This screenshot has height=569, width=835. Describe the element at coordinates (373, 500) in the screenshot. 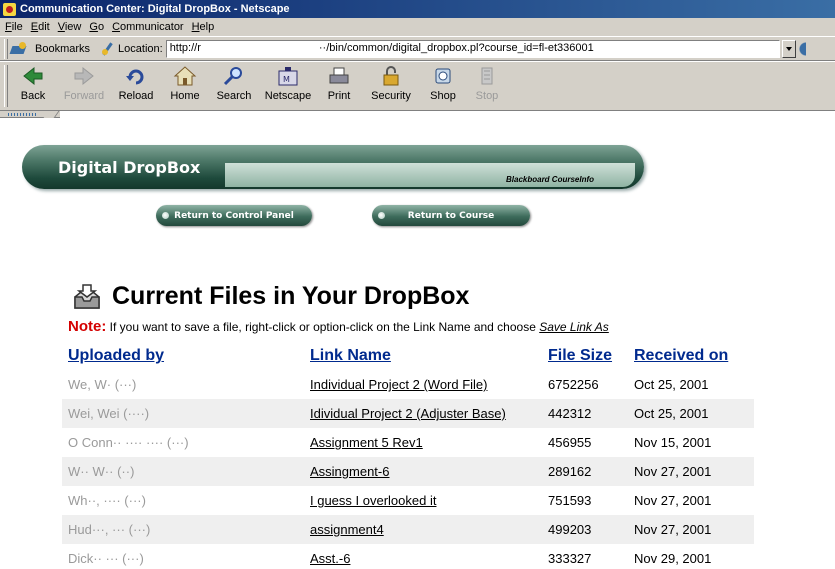

I see `file-link: I guess I overlooked it` at that location.